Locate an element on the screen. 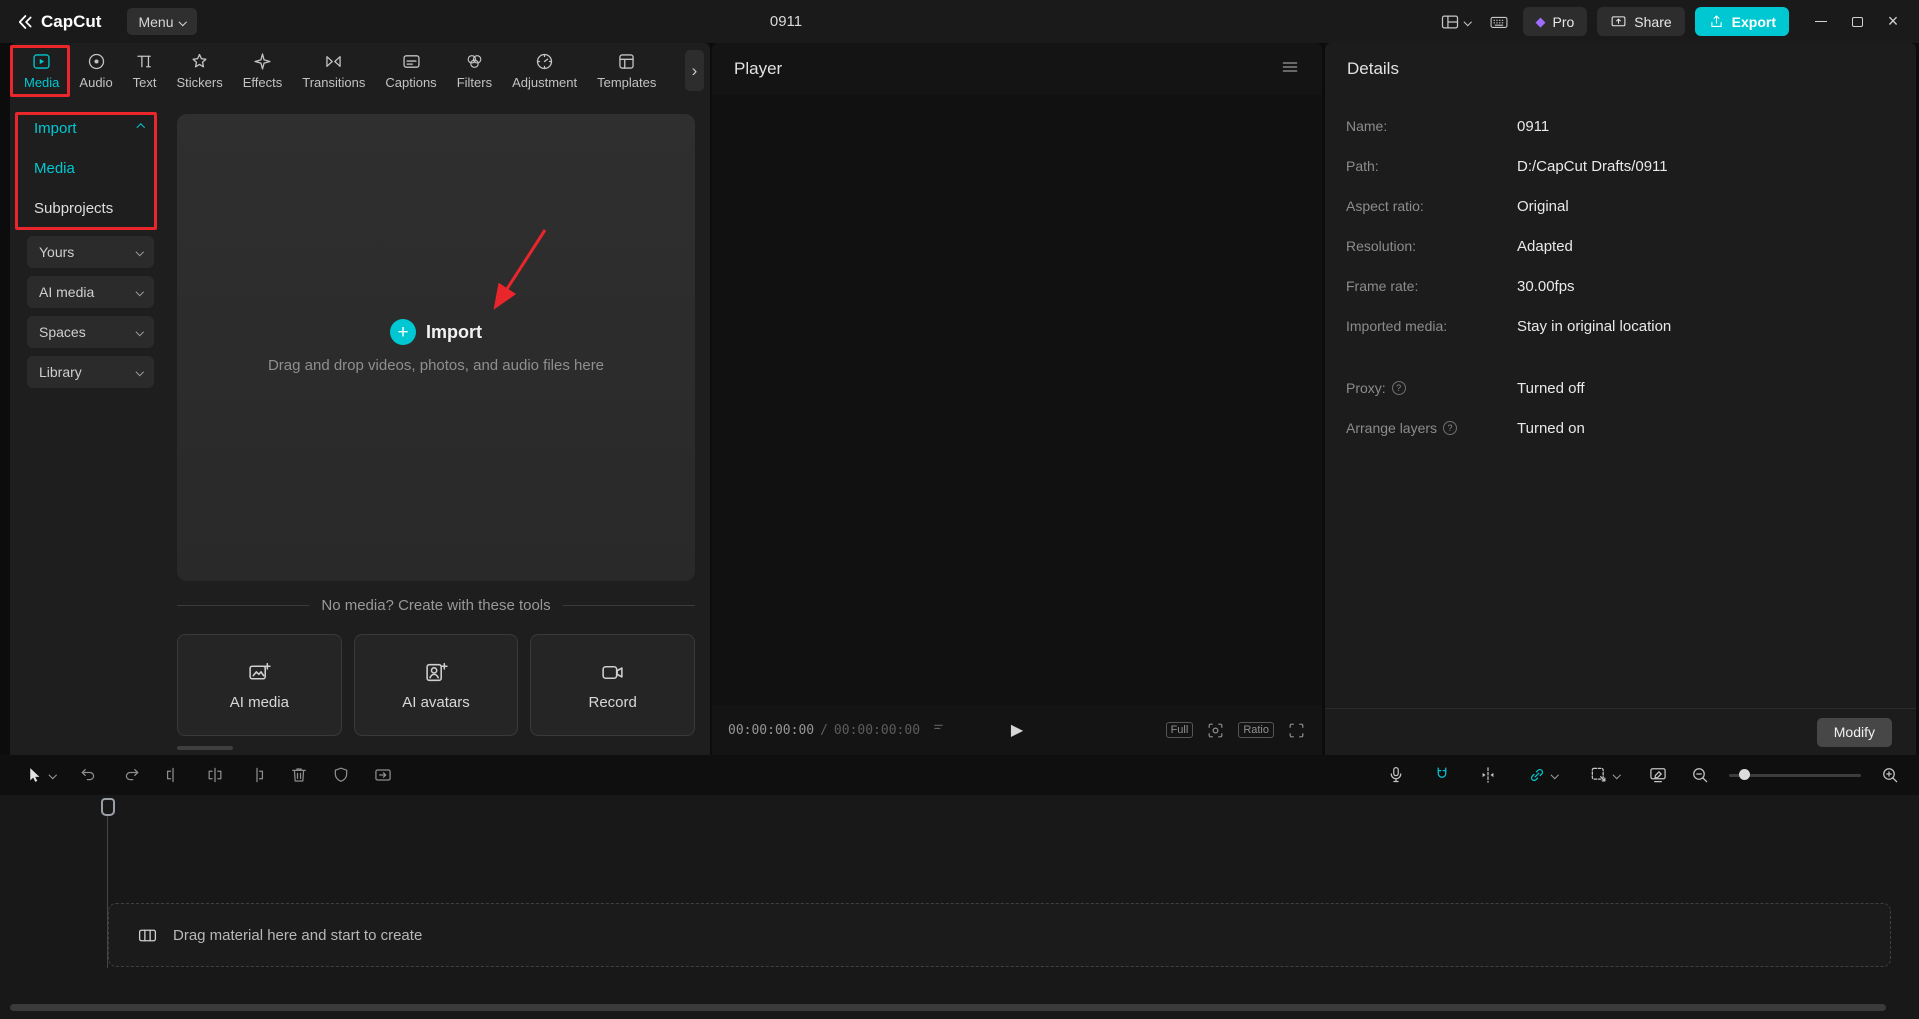 This screenshot has width=1919, height=1019. export-label: Export is located at coordinates (1753, 21).